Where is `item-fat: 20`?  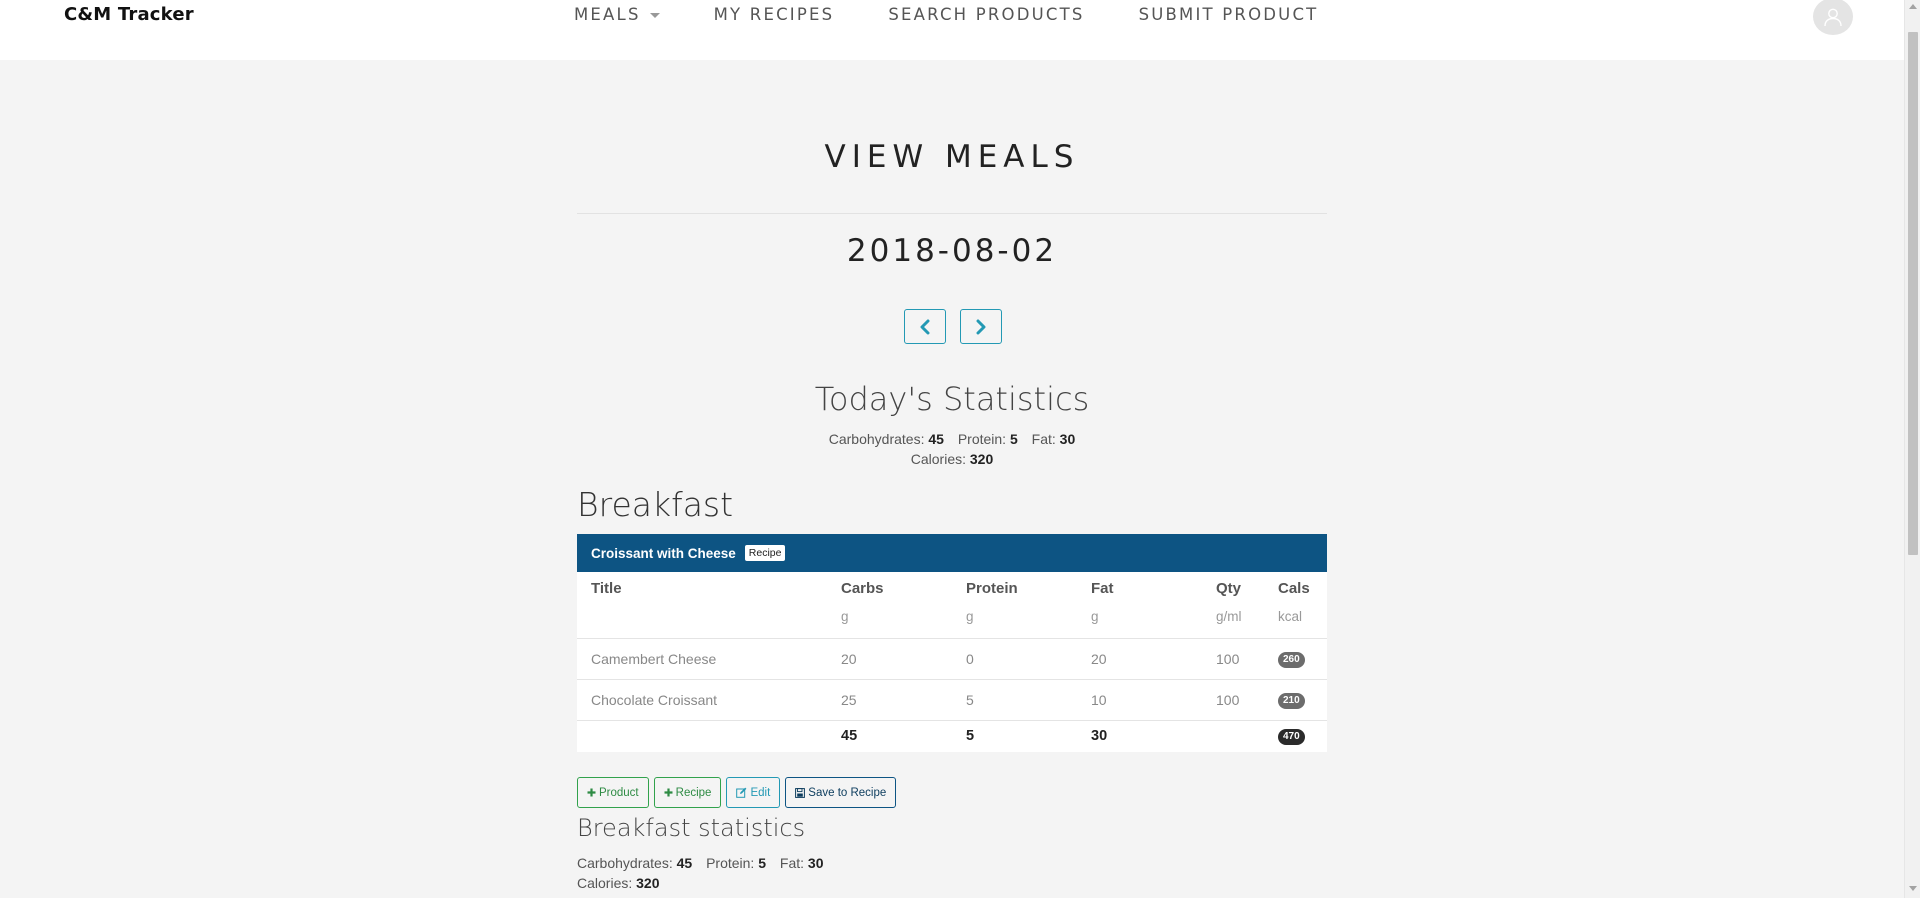 item-fat: 20 is located at coordinates (1139, 658).